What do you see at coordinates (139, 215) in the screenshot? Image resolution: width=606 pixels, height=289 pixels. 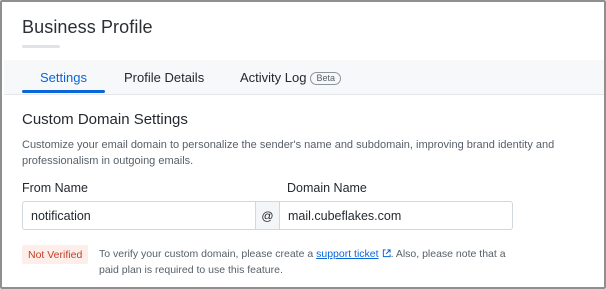 I see `from-name-input` at bounding box center [139, 215].